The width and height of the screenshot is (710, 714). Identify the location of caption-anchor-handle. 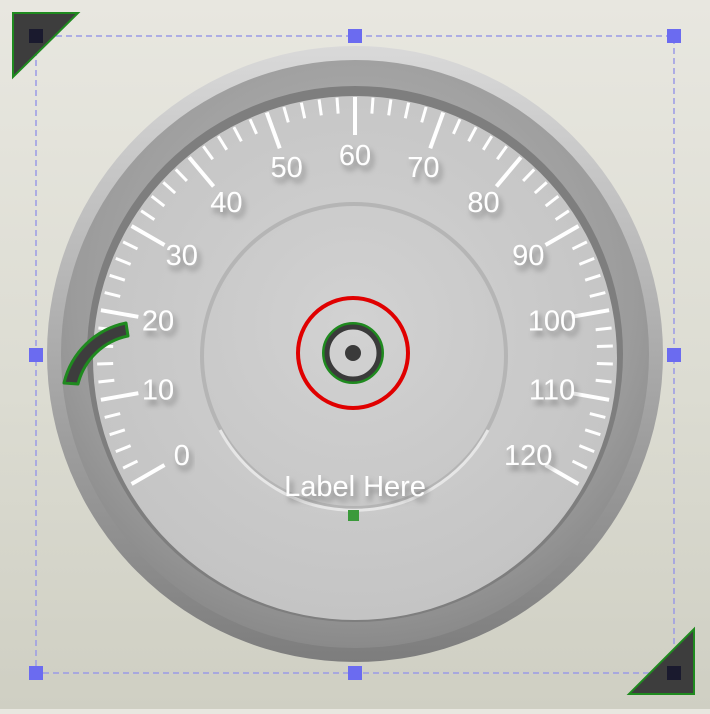
(353, 515).